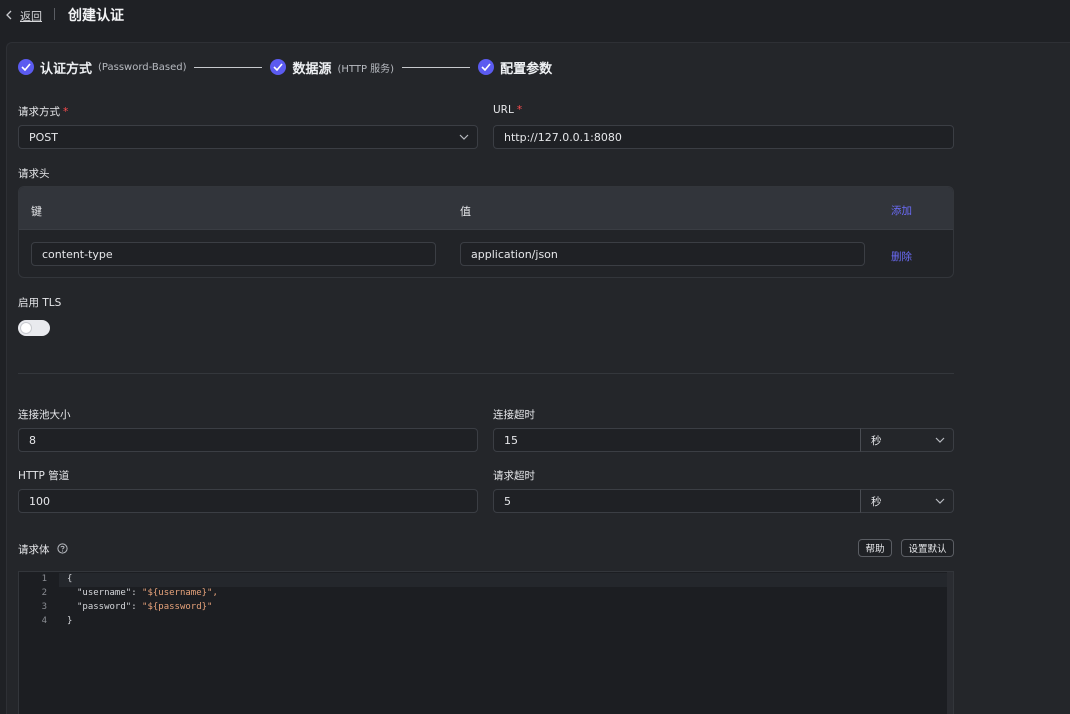 The image size is (1070, 714). What do you see at coordinates (907, 440) in the screenshot?
I see `connect-timeout-unit-select: 秒` at bounding box center [907, 440].